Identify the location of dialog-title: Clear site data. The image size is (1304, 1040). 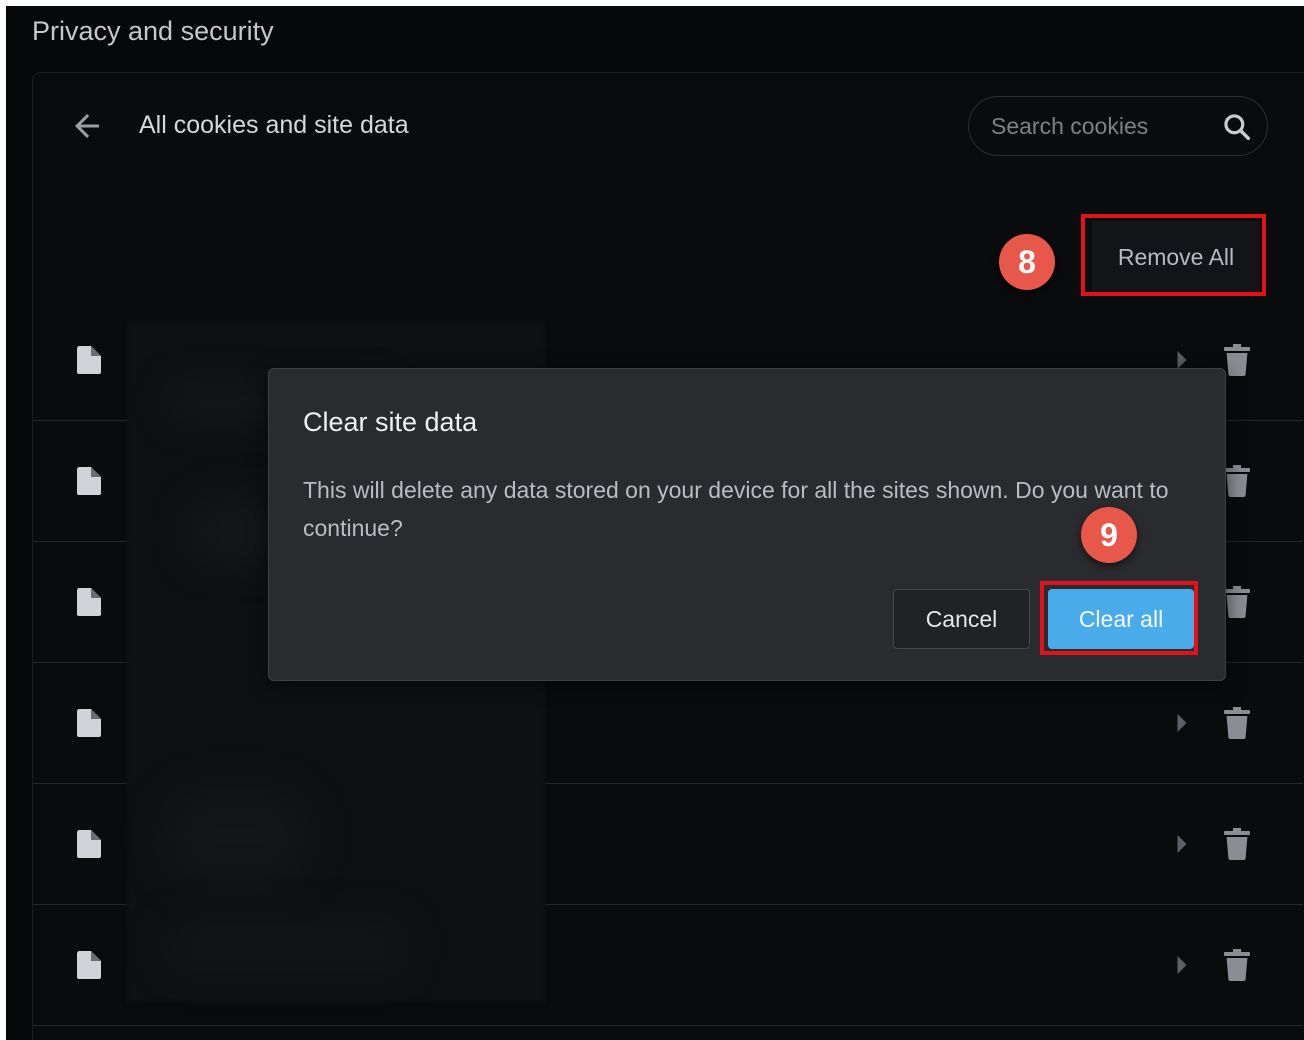
(390, 422).